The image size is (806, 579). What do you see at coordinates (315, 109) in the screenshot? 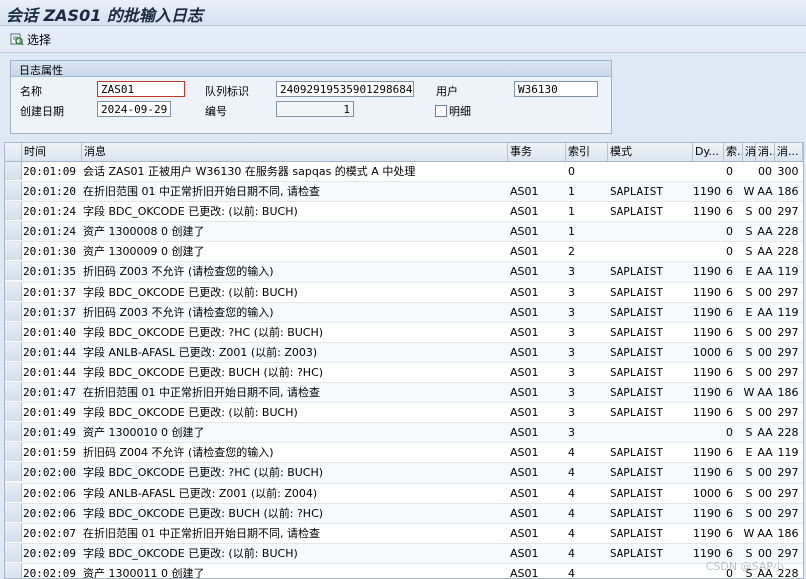
I see `number-field: 1` at bounding box center [315, 109].